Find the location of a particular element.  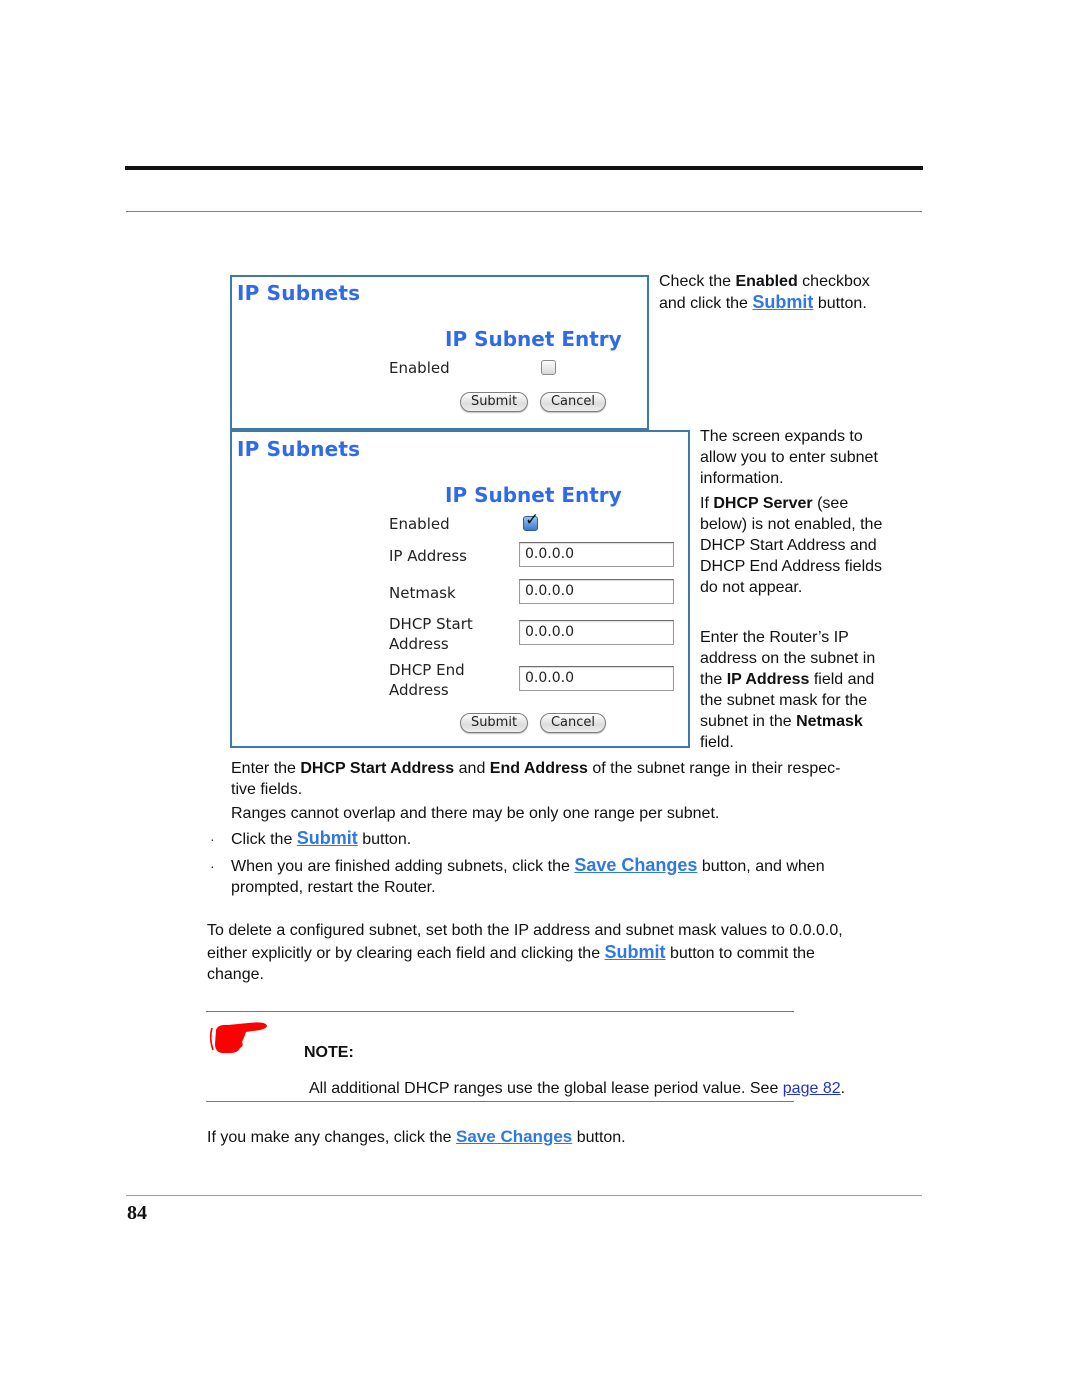

note-rule-bottom is located at coordinates (500, 1101).